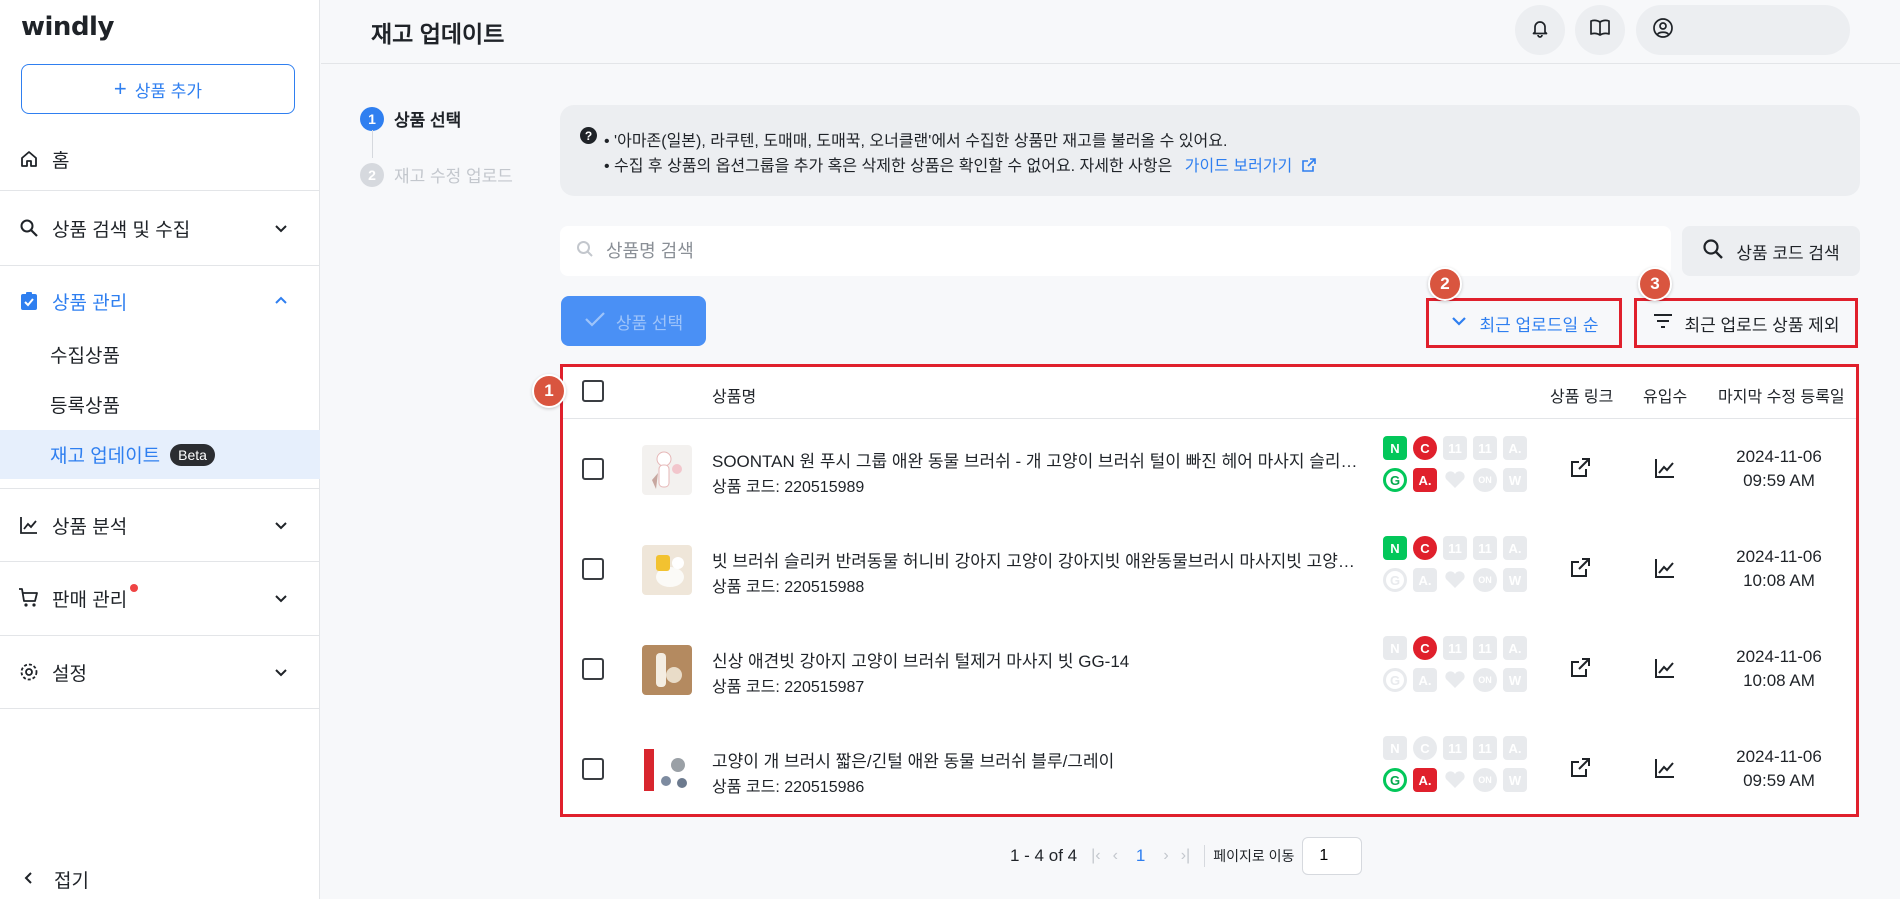 The height and width of the screenshot is (899, 1900). What do you see at coordinates (1779, 680) in the screenshot?
I see `time: 10:08 AM` at bounding box center [1779, 680].